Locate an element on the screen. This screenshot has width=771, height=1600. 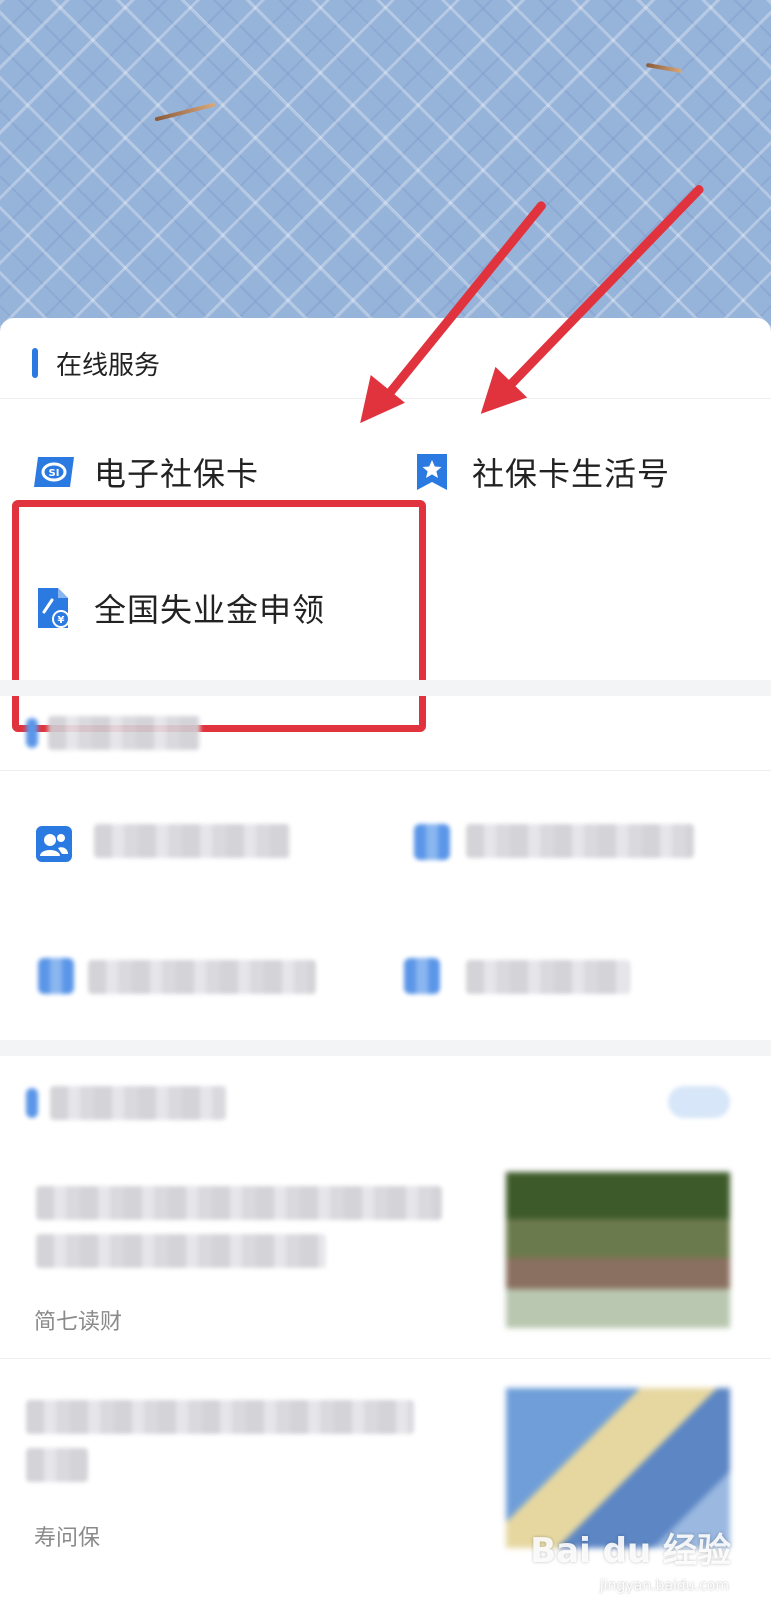
service-label: 电子社保卡 is located at coordinates (177, 474).